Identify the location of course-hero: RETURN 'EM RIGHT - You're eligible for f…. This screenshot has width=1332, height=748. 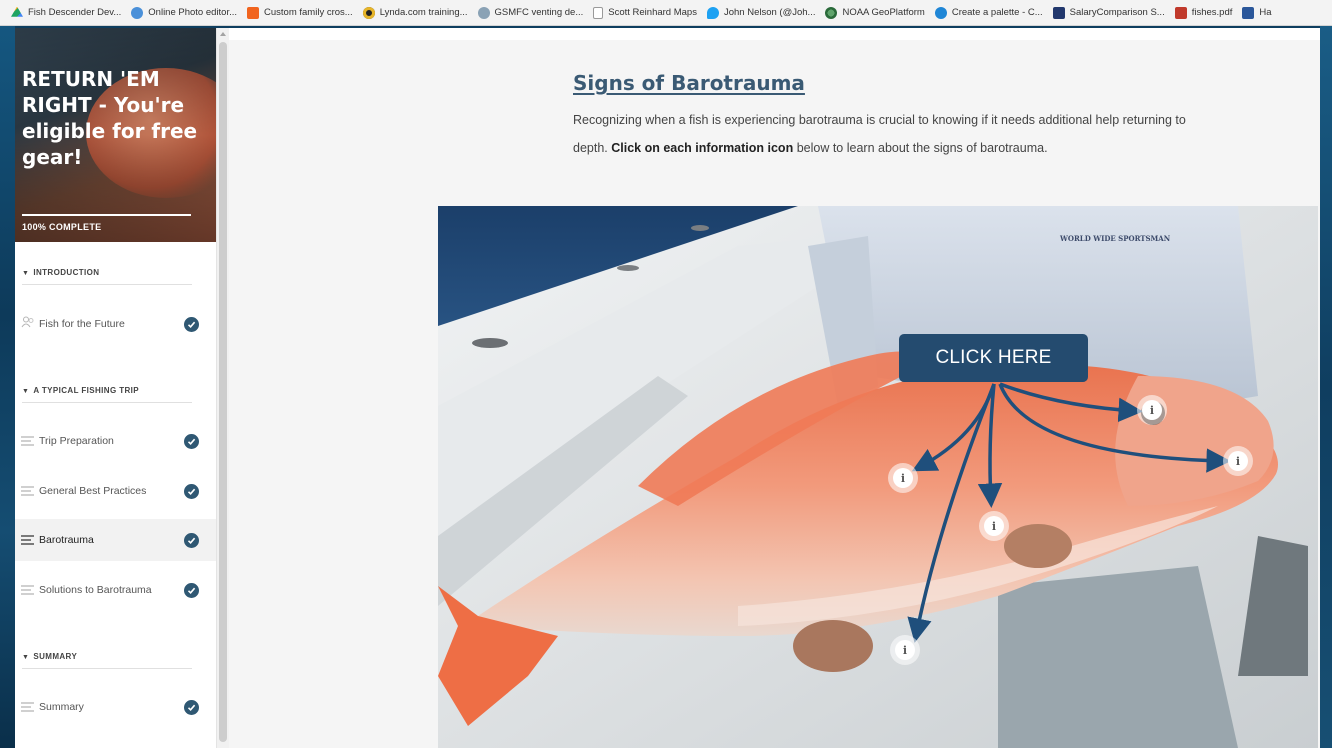
(115, 135).